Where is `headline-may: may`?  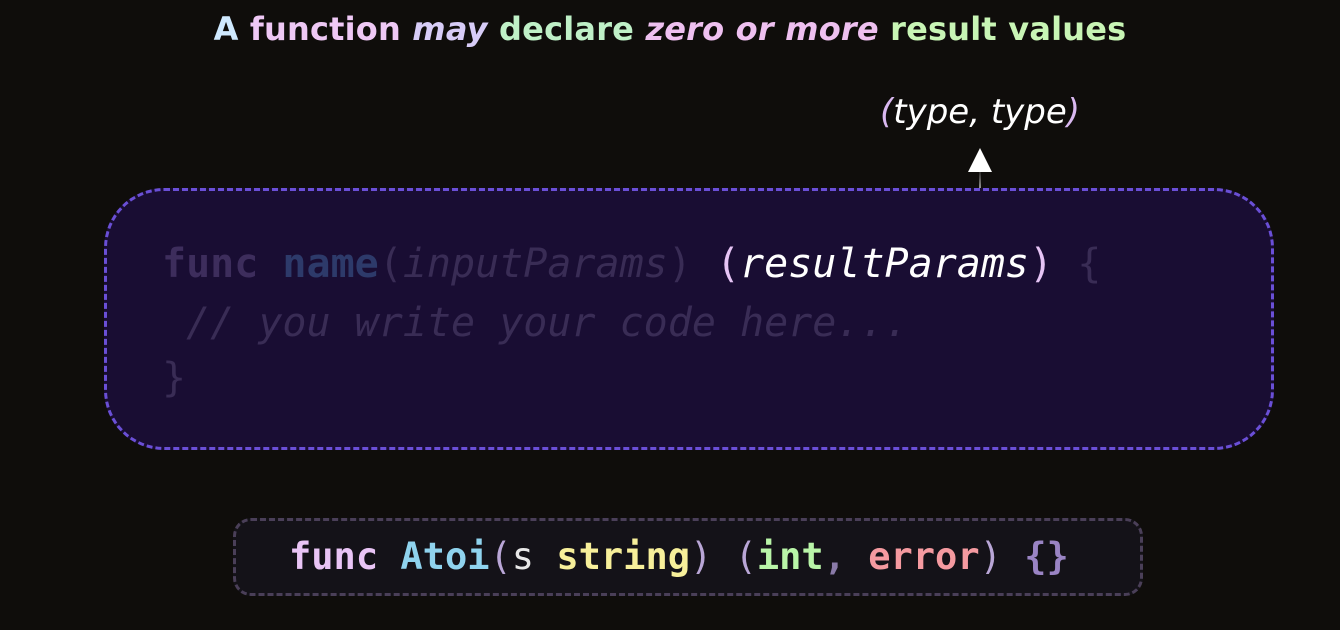 headline-may: may is located at coordinates (450, 29).